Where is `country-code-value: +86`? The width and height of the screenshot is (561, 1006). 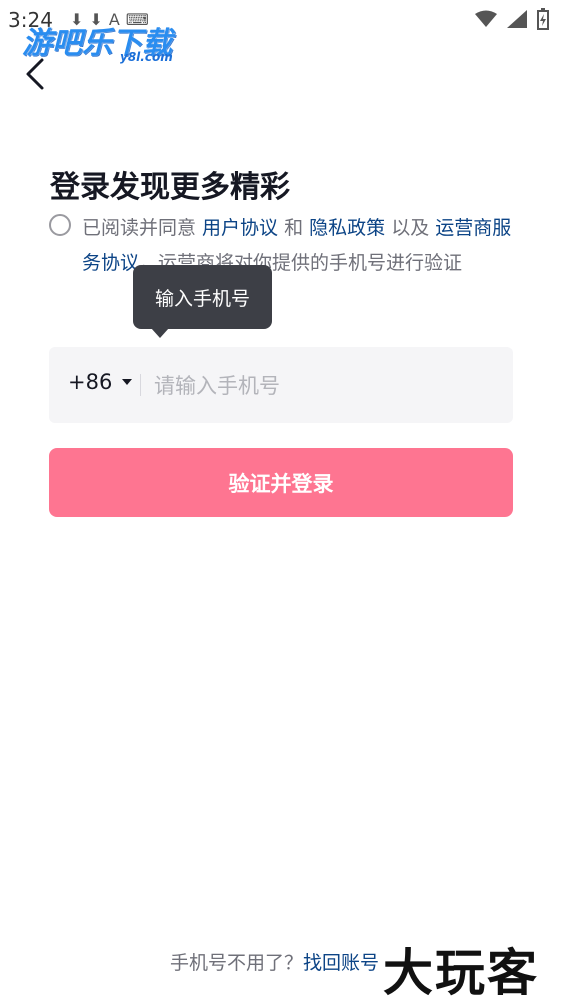 country-code-value: +86 is located at coordinates (90, 382).